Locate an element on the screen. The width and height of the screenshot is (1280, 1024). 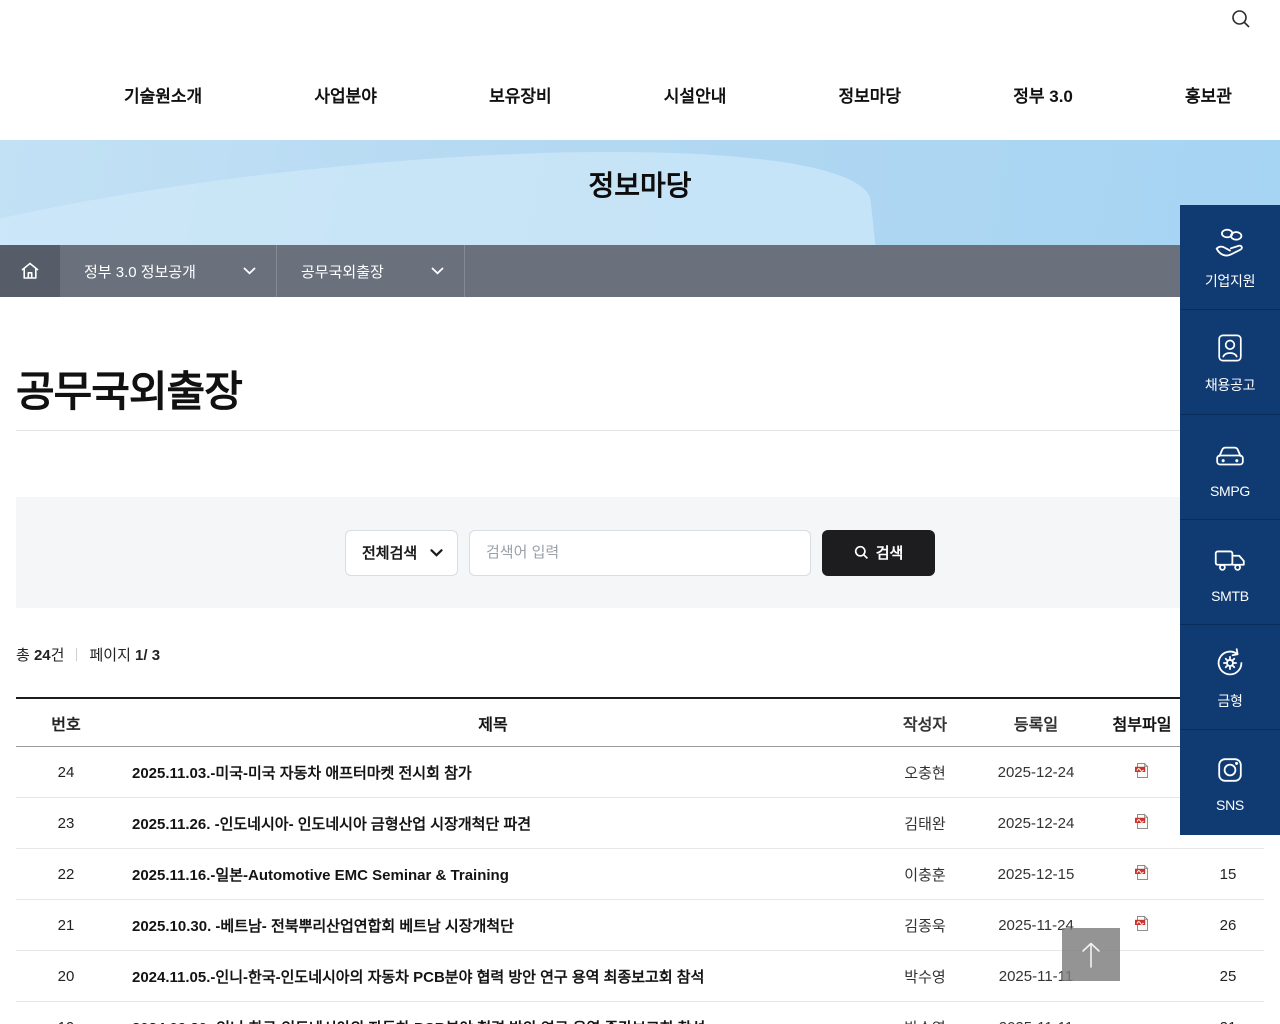
sidebar-item-recruitment: 채용공고 is located at coordinates (1230, 362).